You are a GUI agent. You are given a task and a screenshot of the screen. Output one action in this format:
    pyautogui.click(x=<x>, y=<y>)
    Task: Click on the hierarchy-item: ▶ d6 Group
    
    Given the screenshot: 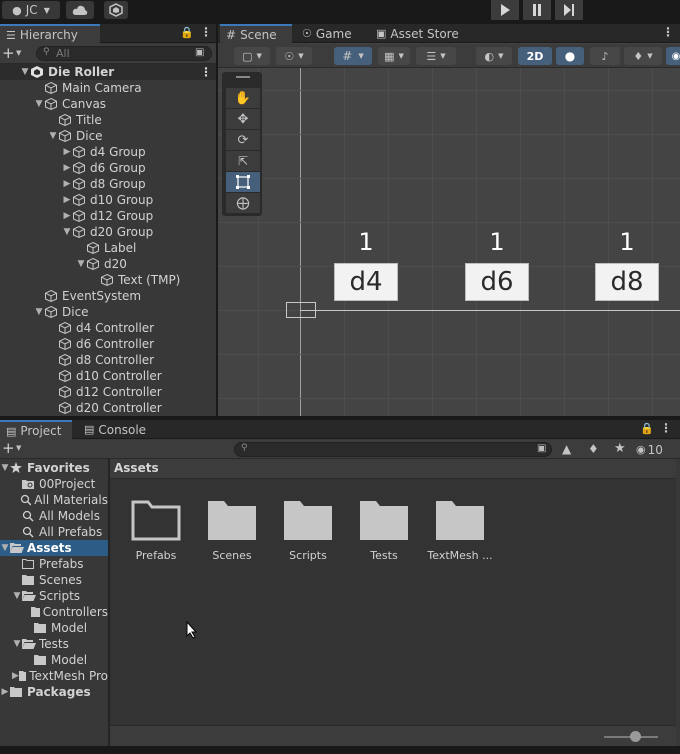 What is the action you would take?
    pyautogui.click(x=108, y=168)
    